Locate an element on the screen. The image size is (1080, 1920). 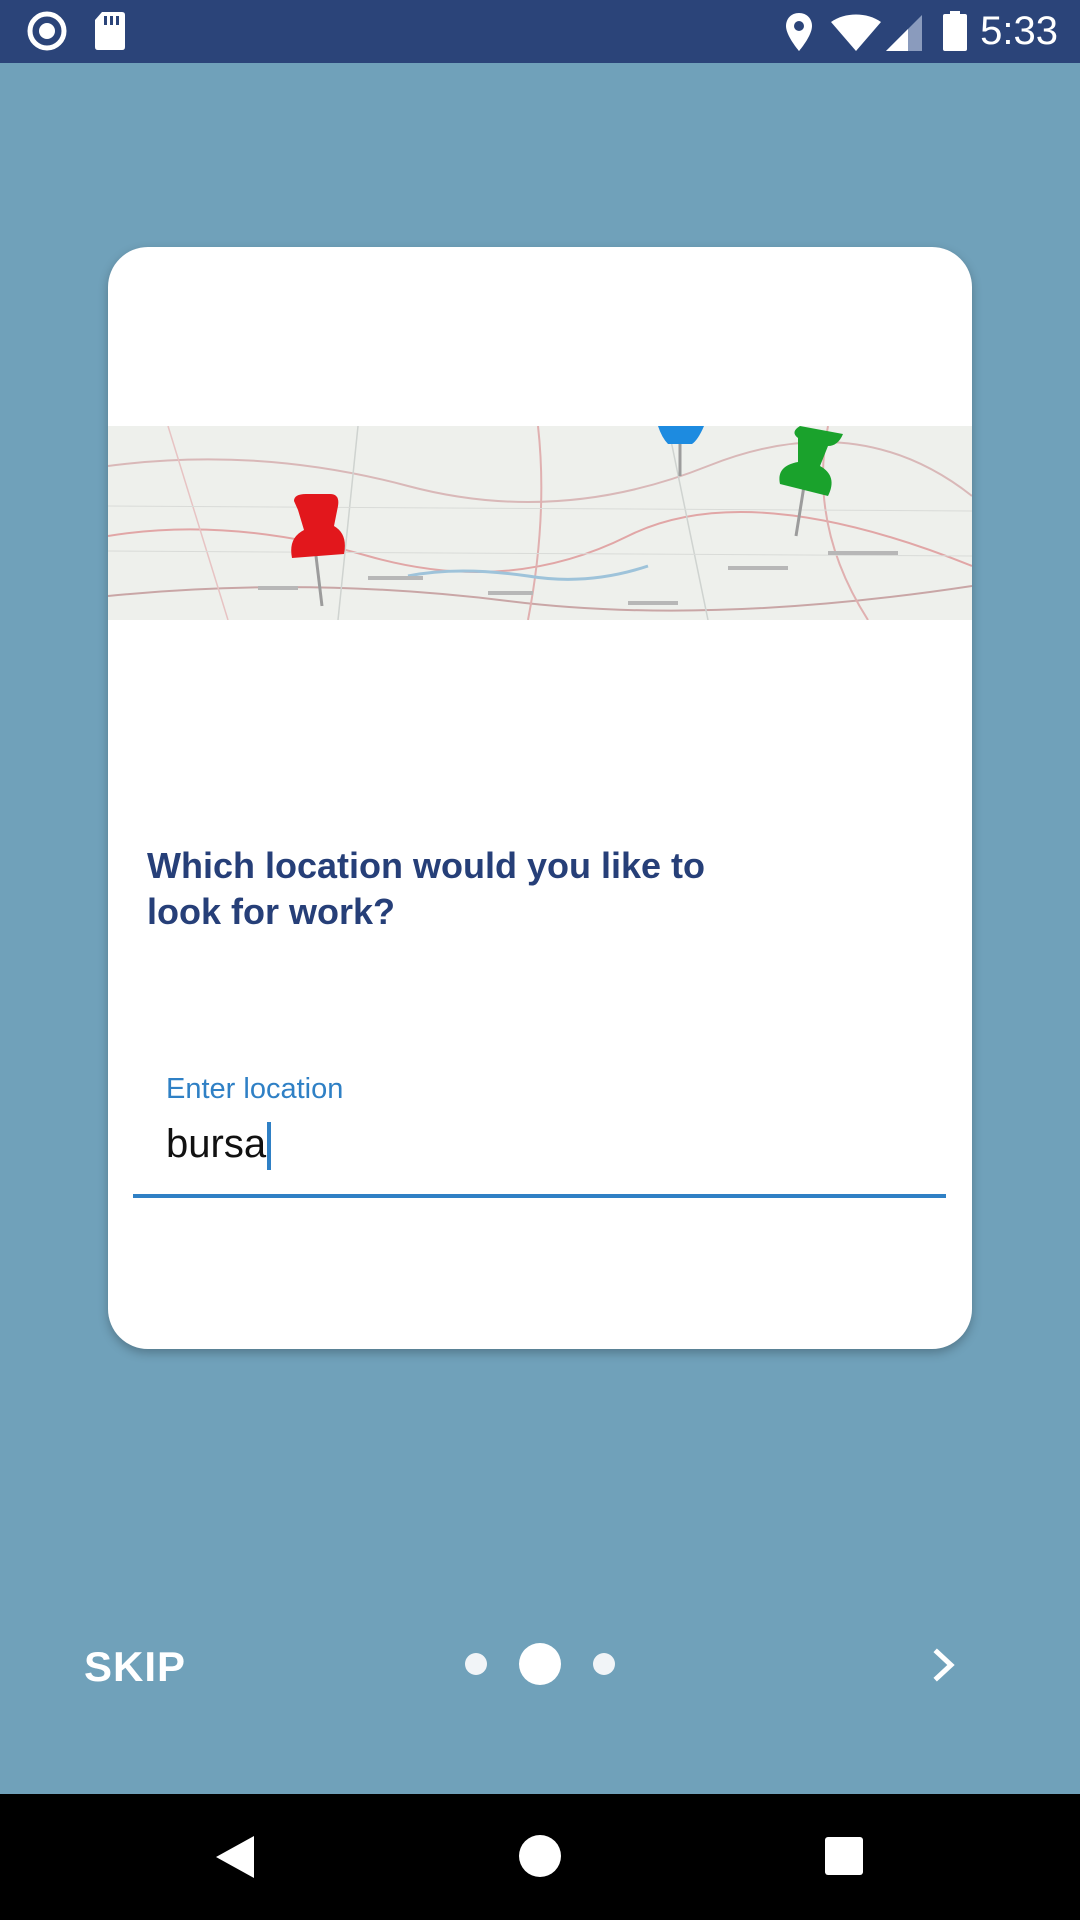
location-field-label: Enter location is located at coordinates (255, 1089).